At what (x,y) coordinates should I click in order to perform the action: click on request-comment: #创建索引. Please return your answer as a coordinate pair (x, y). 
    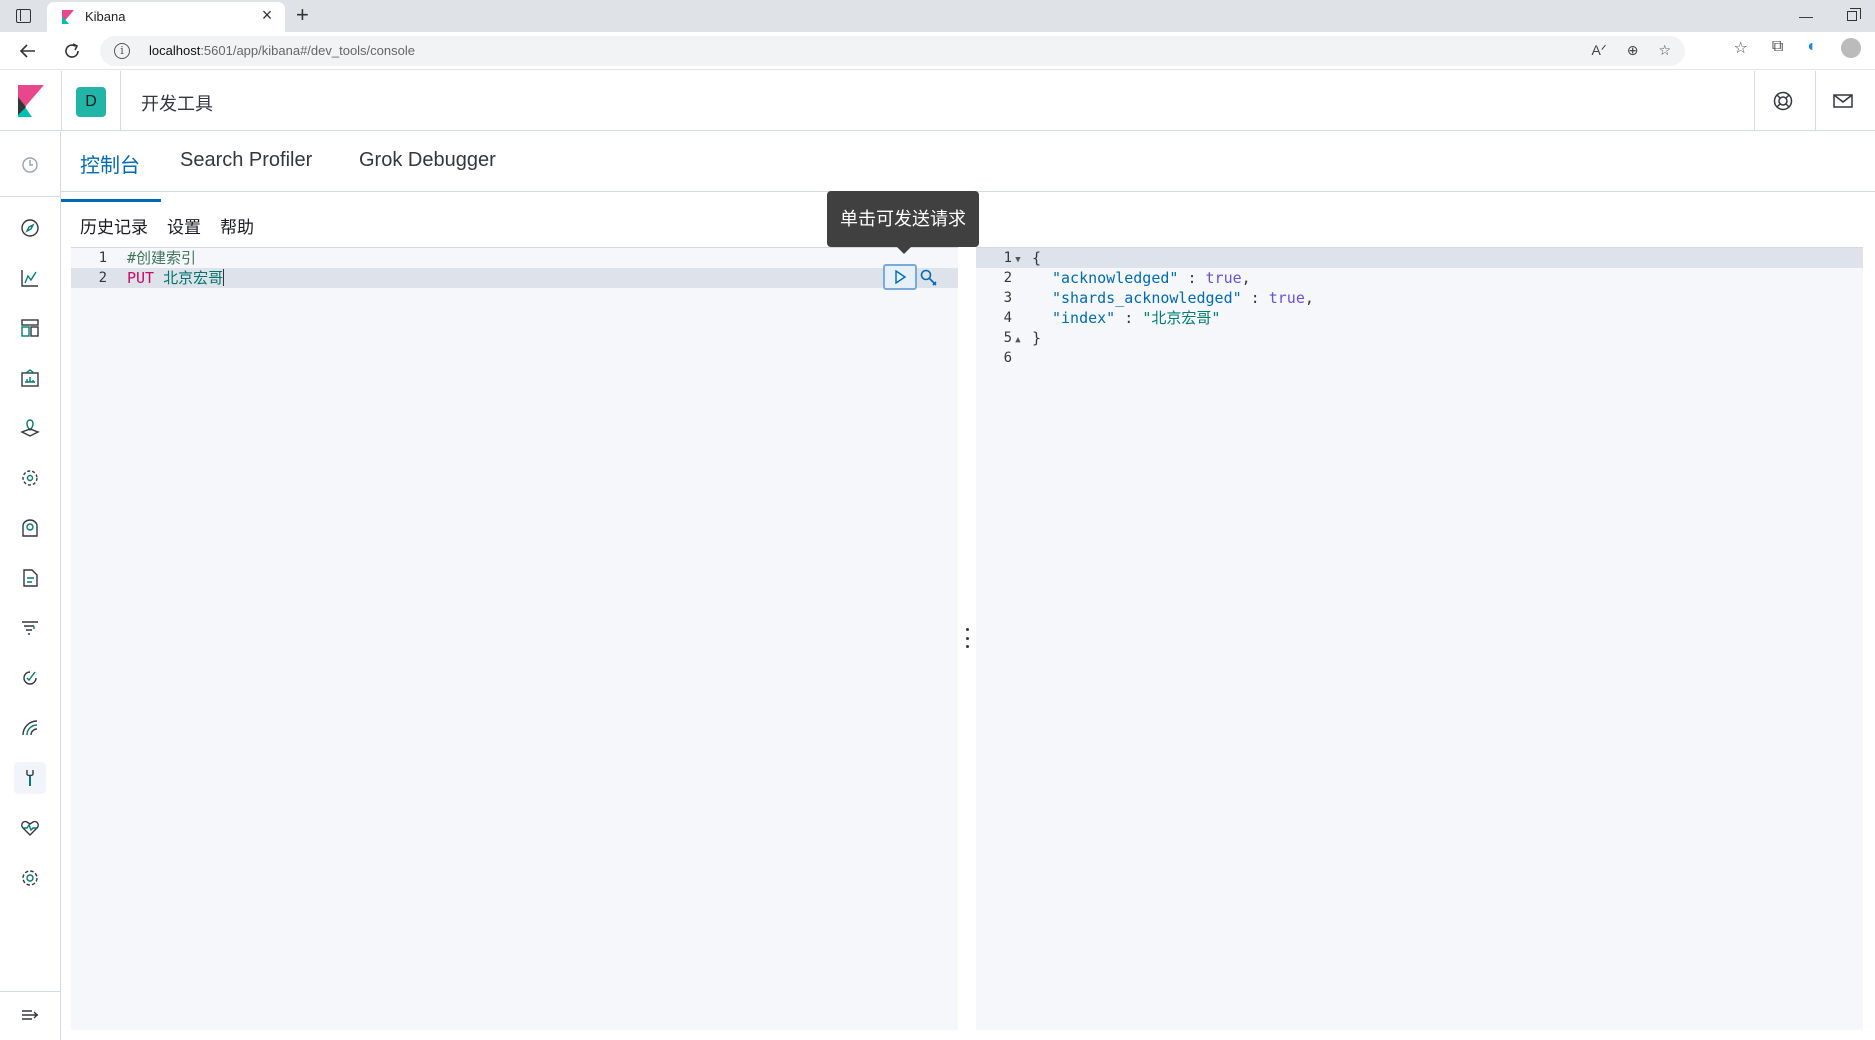
    Looking at the image, I should click on (162, 258).